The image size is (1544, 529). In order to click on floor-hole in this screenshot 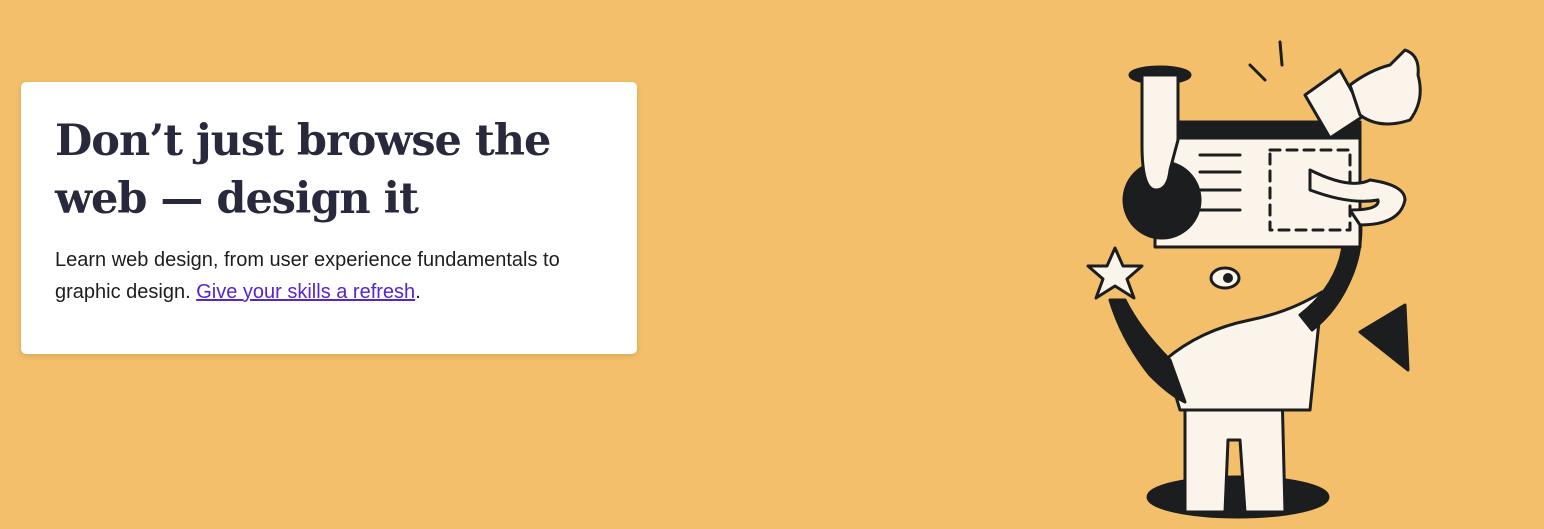, I will do `click(1238, 497)`.